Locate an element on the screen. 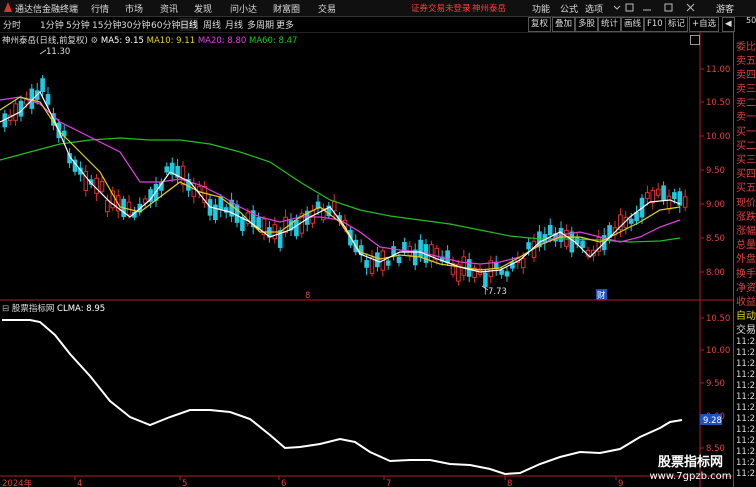  multi-stock-button: 多股 is located at coordinates (587, 24).